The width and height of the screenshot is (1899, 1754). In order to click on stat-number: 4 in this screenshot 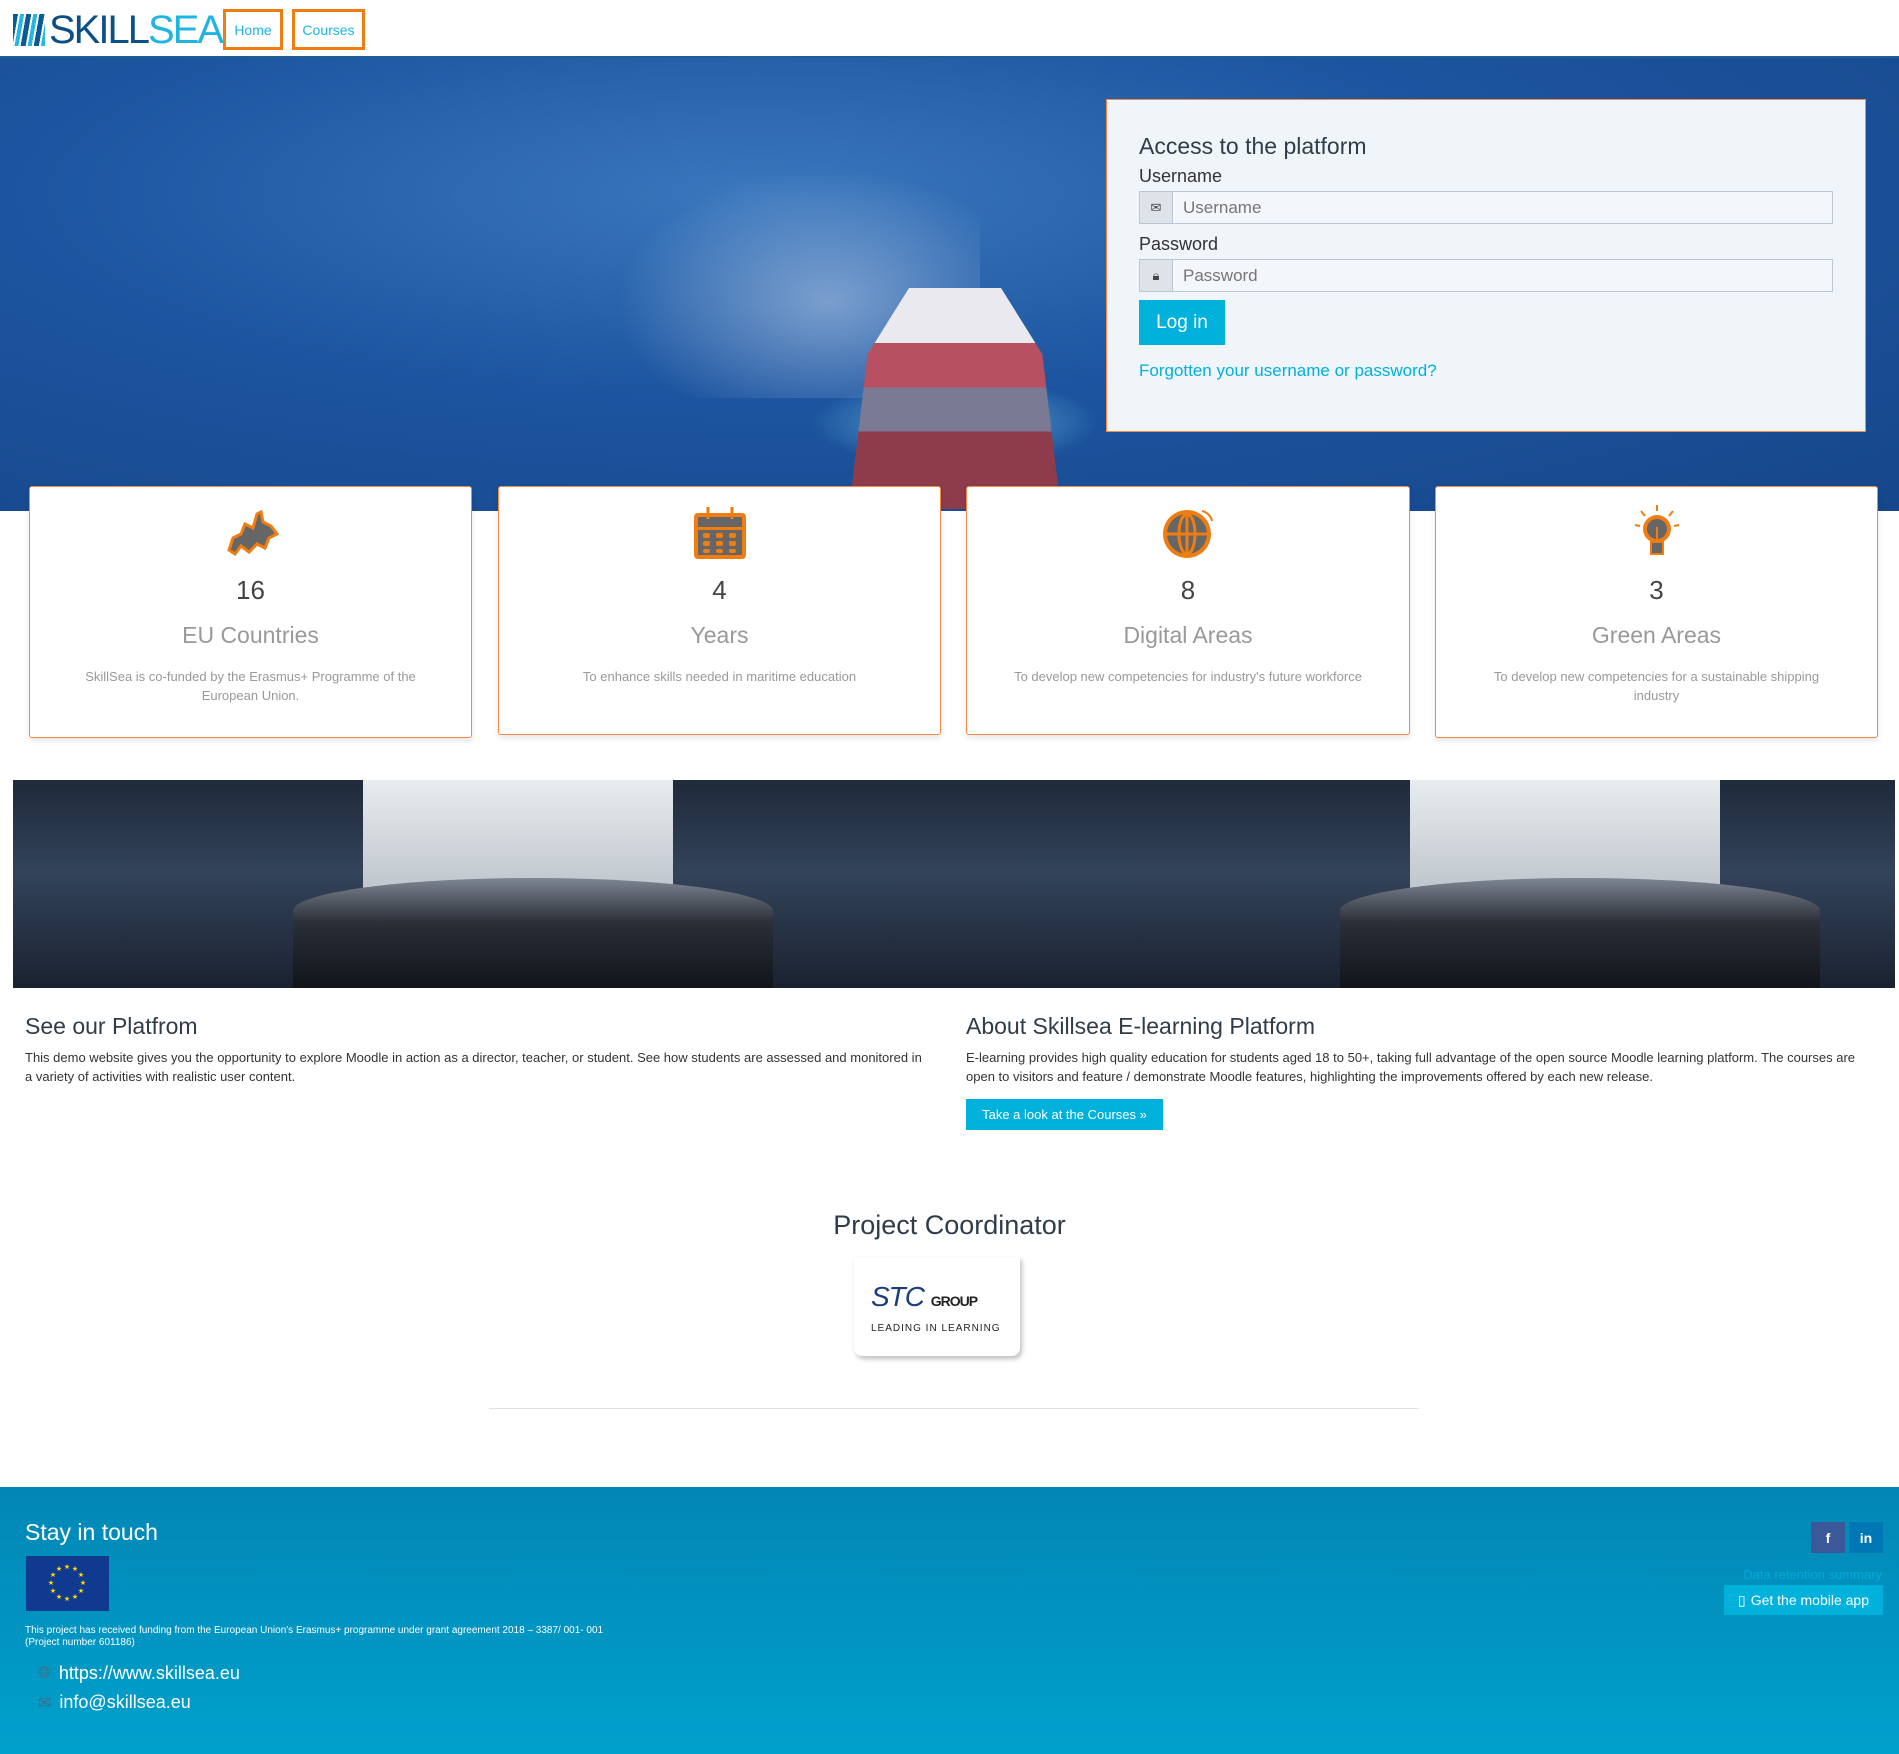, I will do `click(719, 590)`.